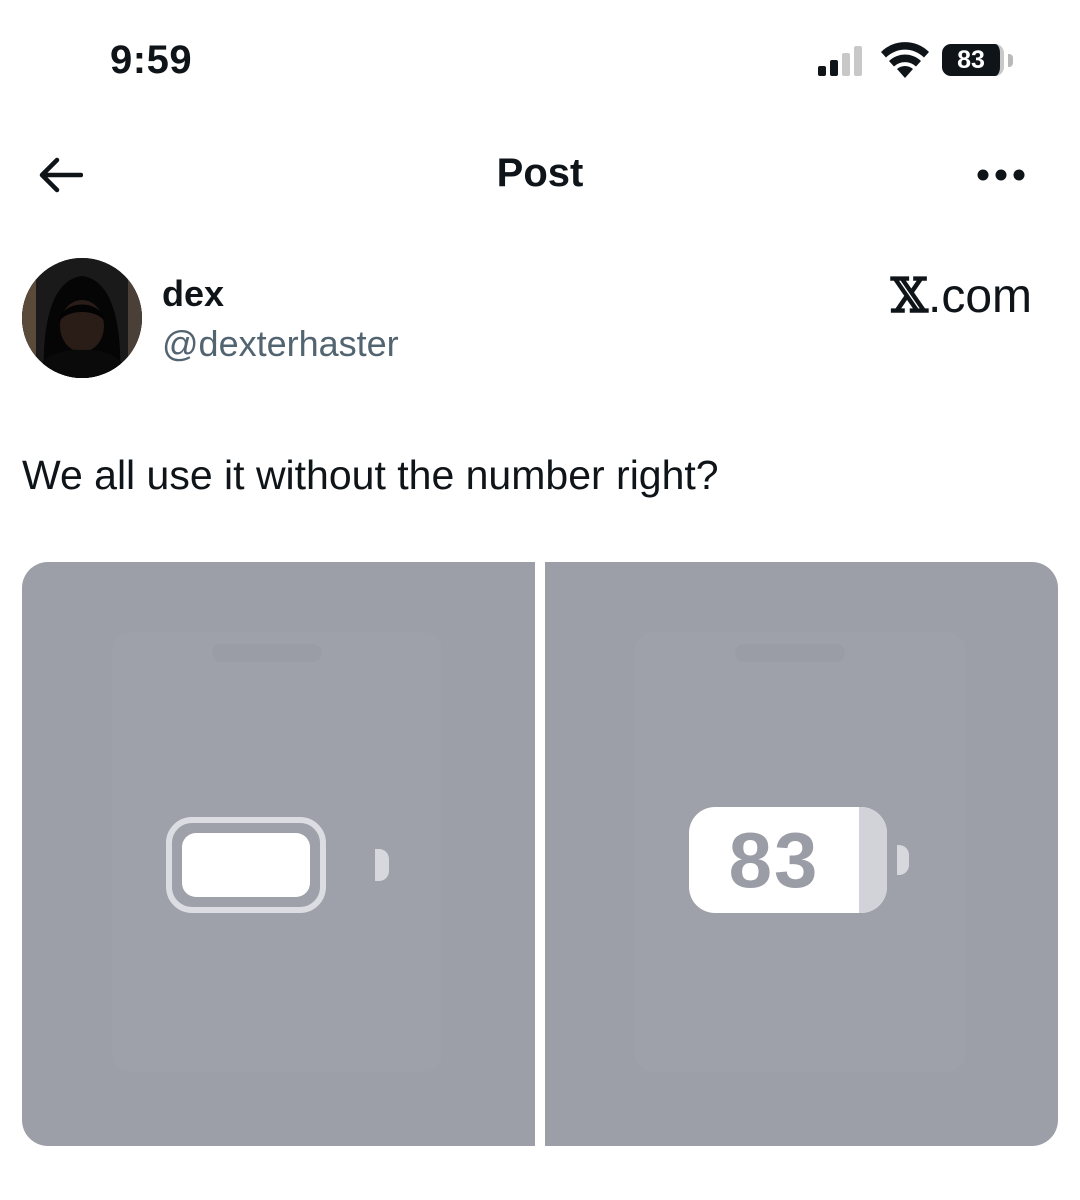 Image resolution: width=1080 pixels, height=1200 pixels. I want to click on watermark: 𝕏.com, so click(961, 296).